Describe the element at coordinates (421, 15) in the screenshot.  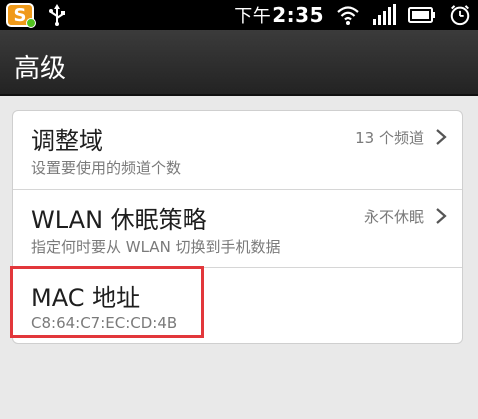
I see `battery-icon` at that location.